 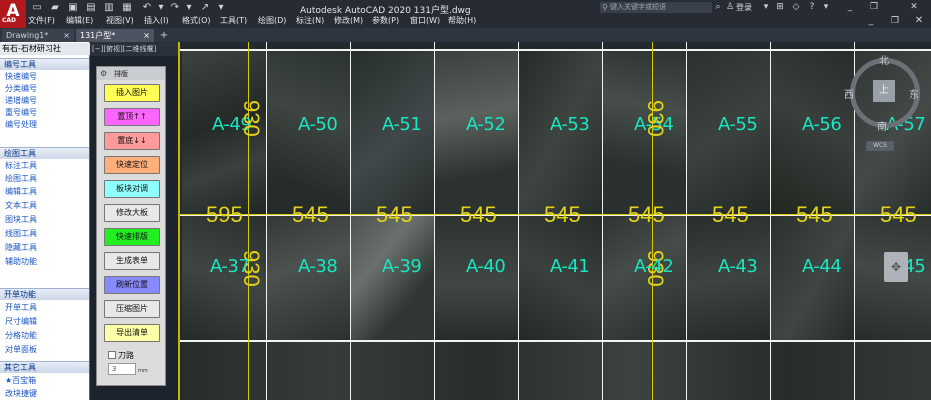 I want to click on cut-path-checkbox, so click(x=112, y=355).